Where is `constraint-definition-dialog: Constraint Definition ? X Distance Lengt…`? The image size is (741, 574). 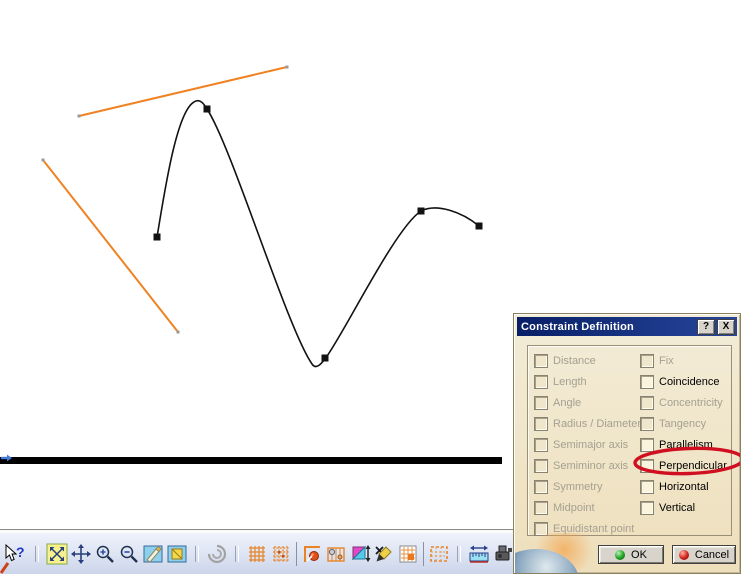 constraint-definition-dialog: Constraint Definition ? X Distance Lengt… is located at coordinates (627, 443).